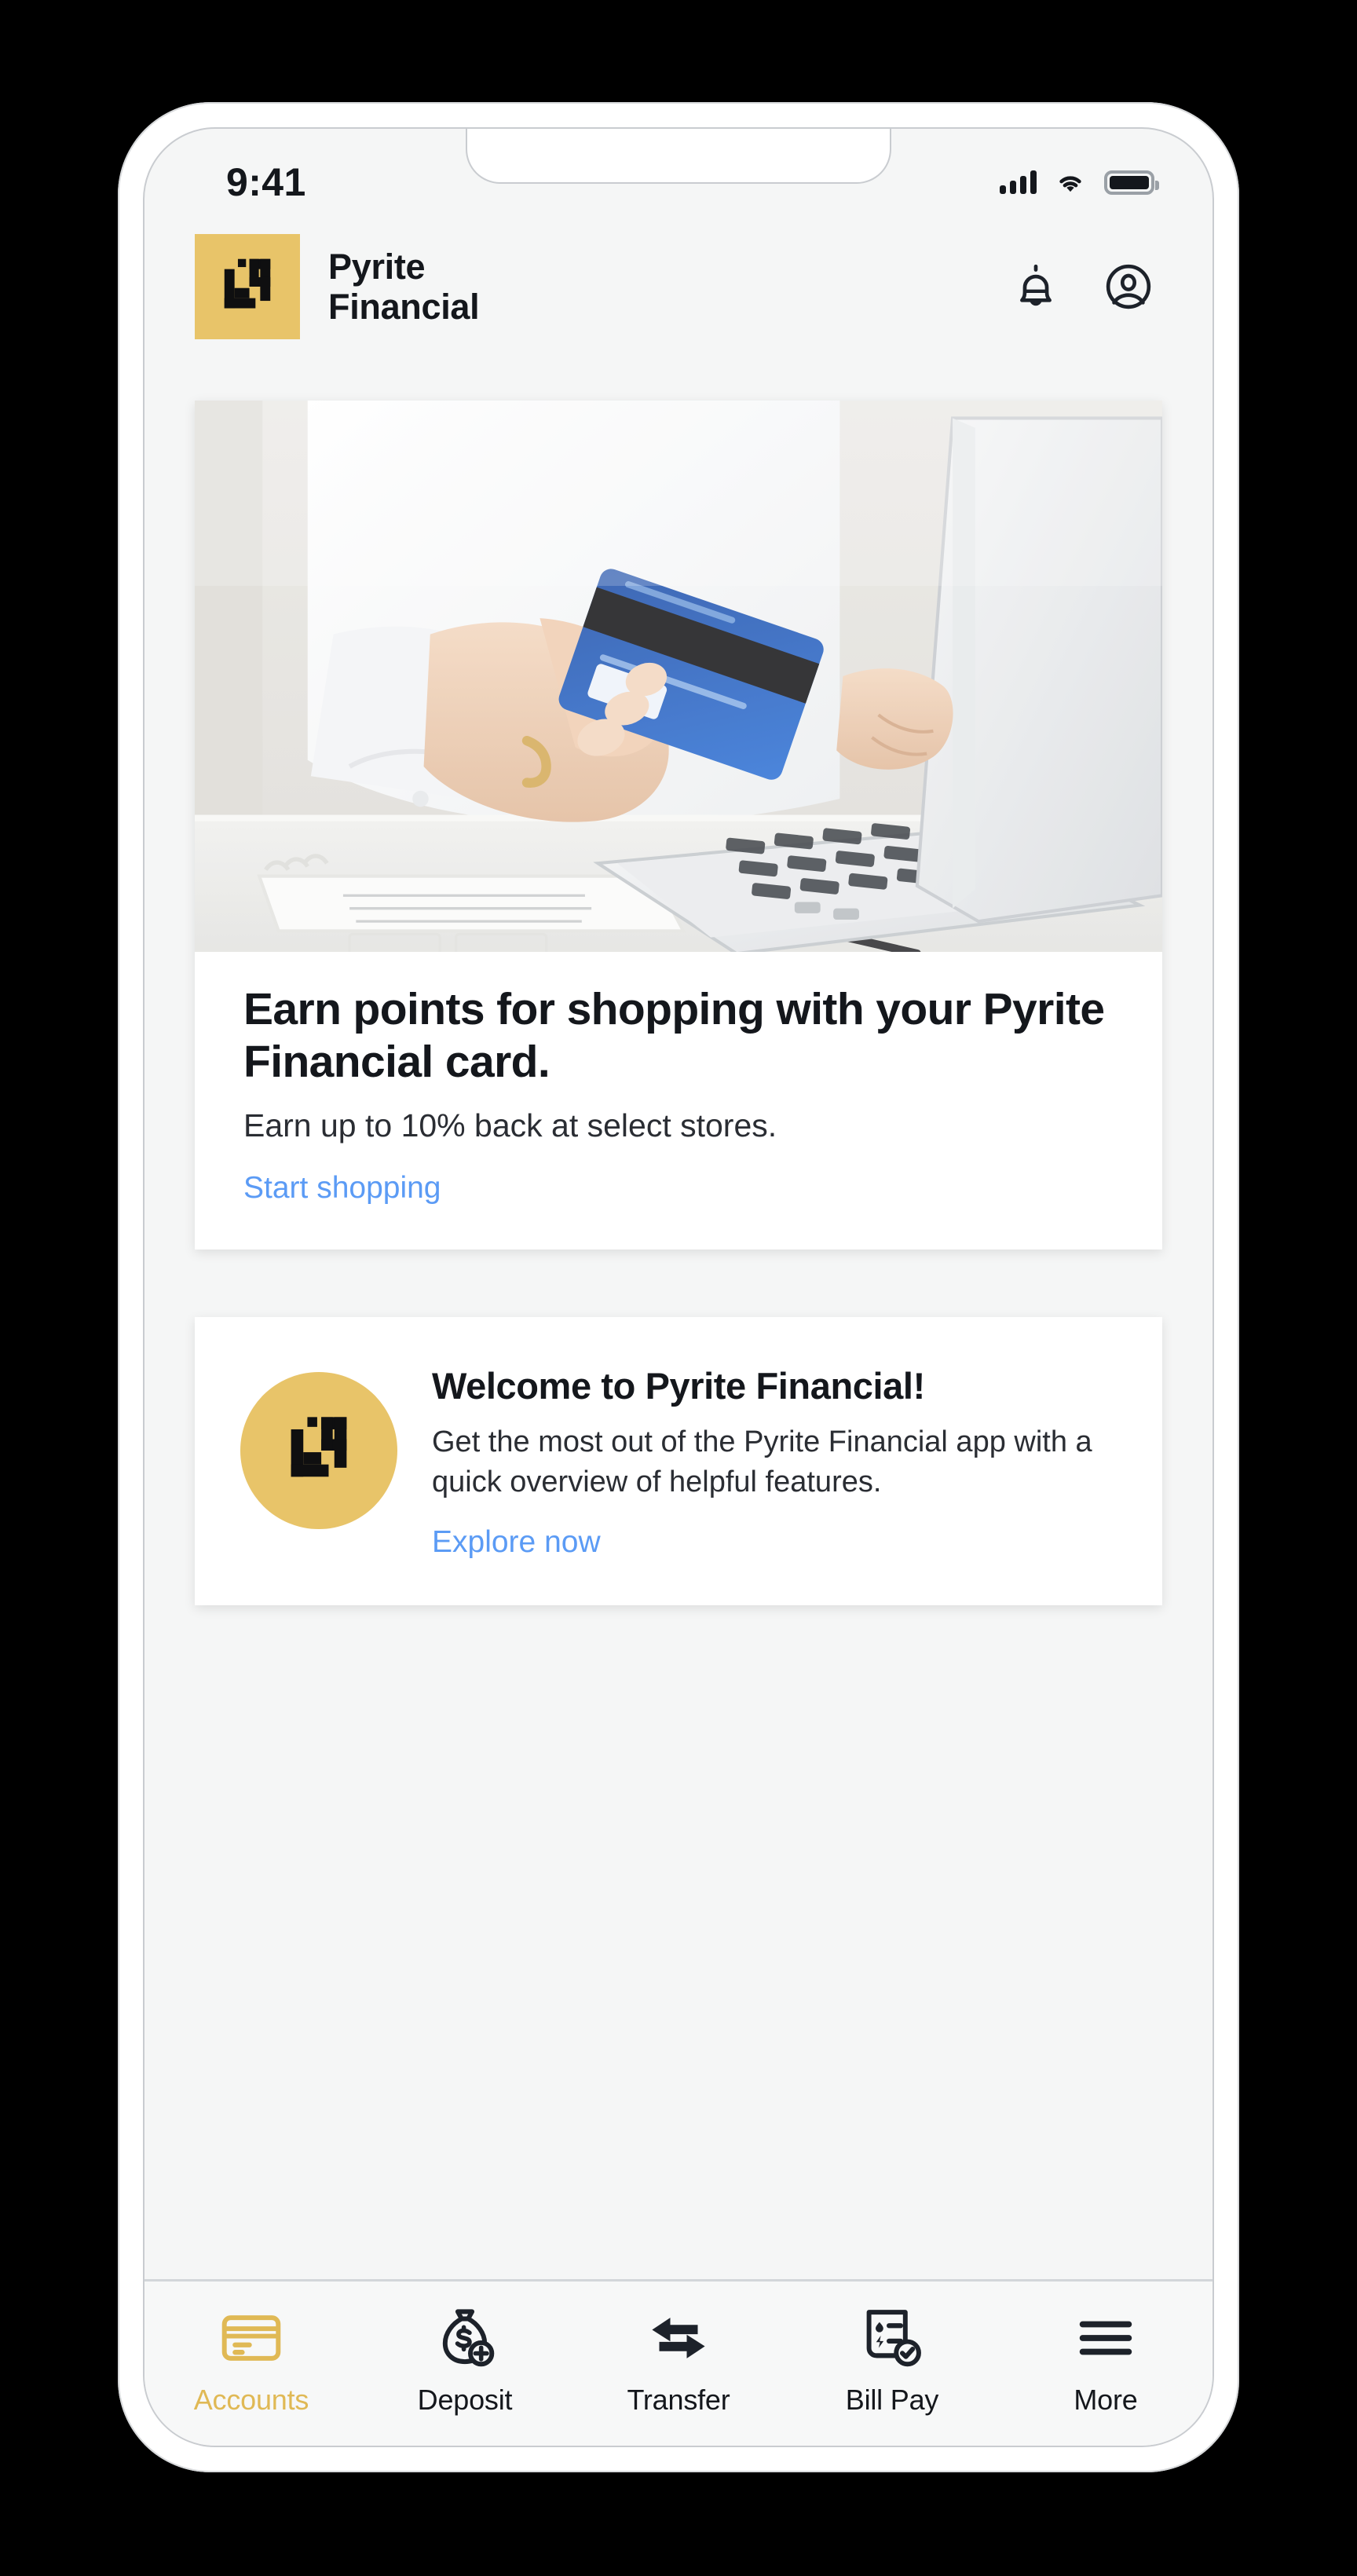 The width and height of the screenshot is (1357, 2576). What do you see at coordinates (1018, 182) in the screenshot?
I see `cellular-signal-icon` at bounding box center [1018, 182].